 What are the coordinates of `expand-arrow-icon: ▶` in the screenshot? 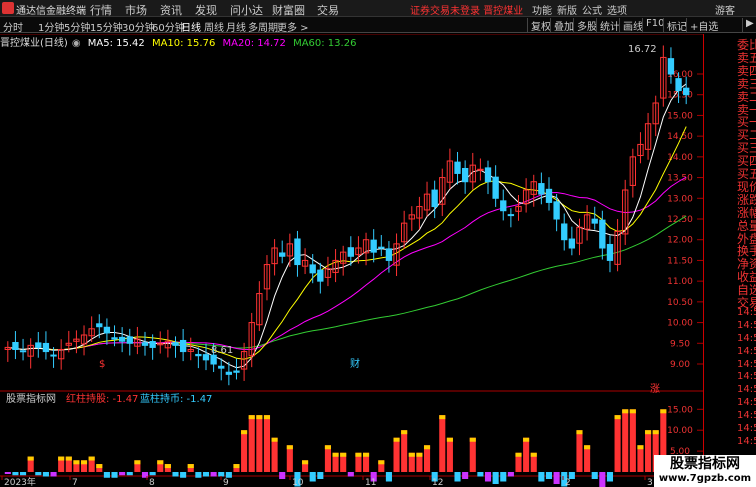 It's located at (749, 25).